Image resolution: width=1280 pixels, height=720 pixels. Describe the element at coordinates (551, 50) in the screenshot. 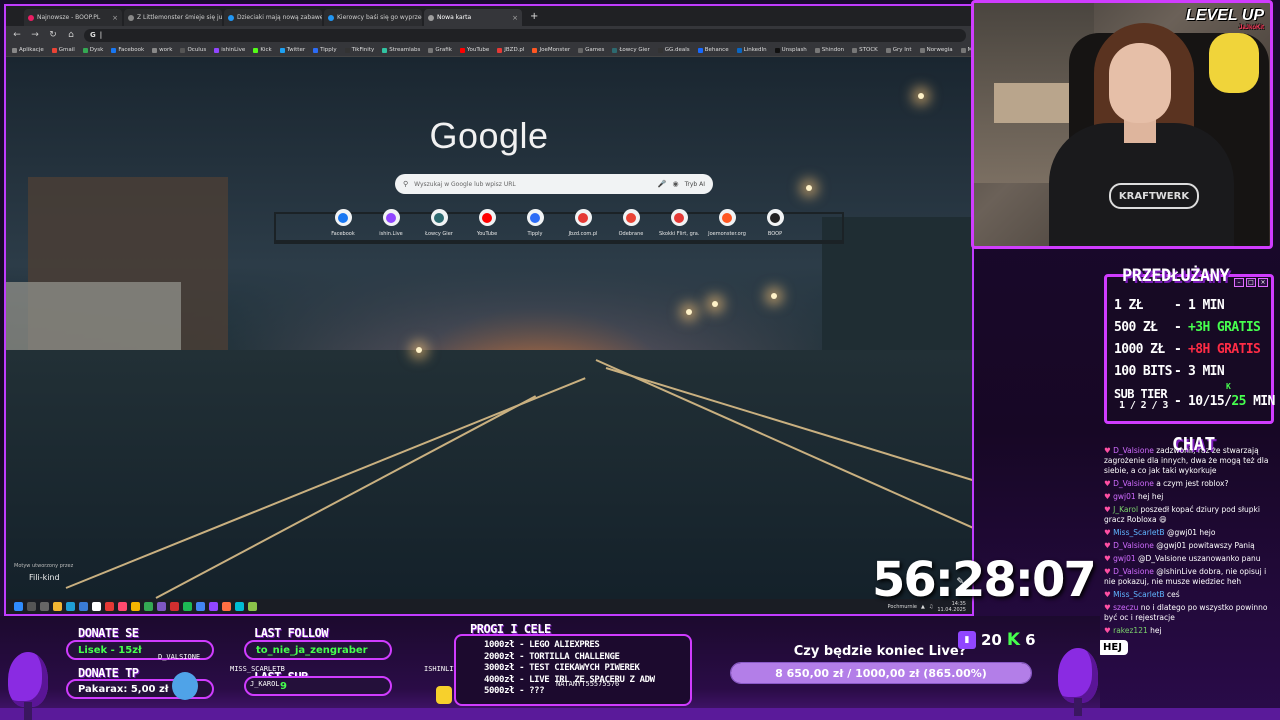

I see `bookmark-item: JoeMonster` at that location.